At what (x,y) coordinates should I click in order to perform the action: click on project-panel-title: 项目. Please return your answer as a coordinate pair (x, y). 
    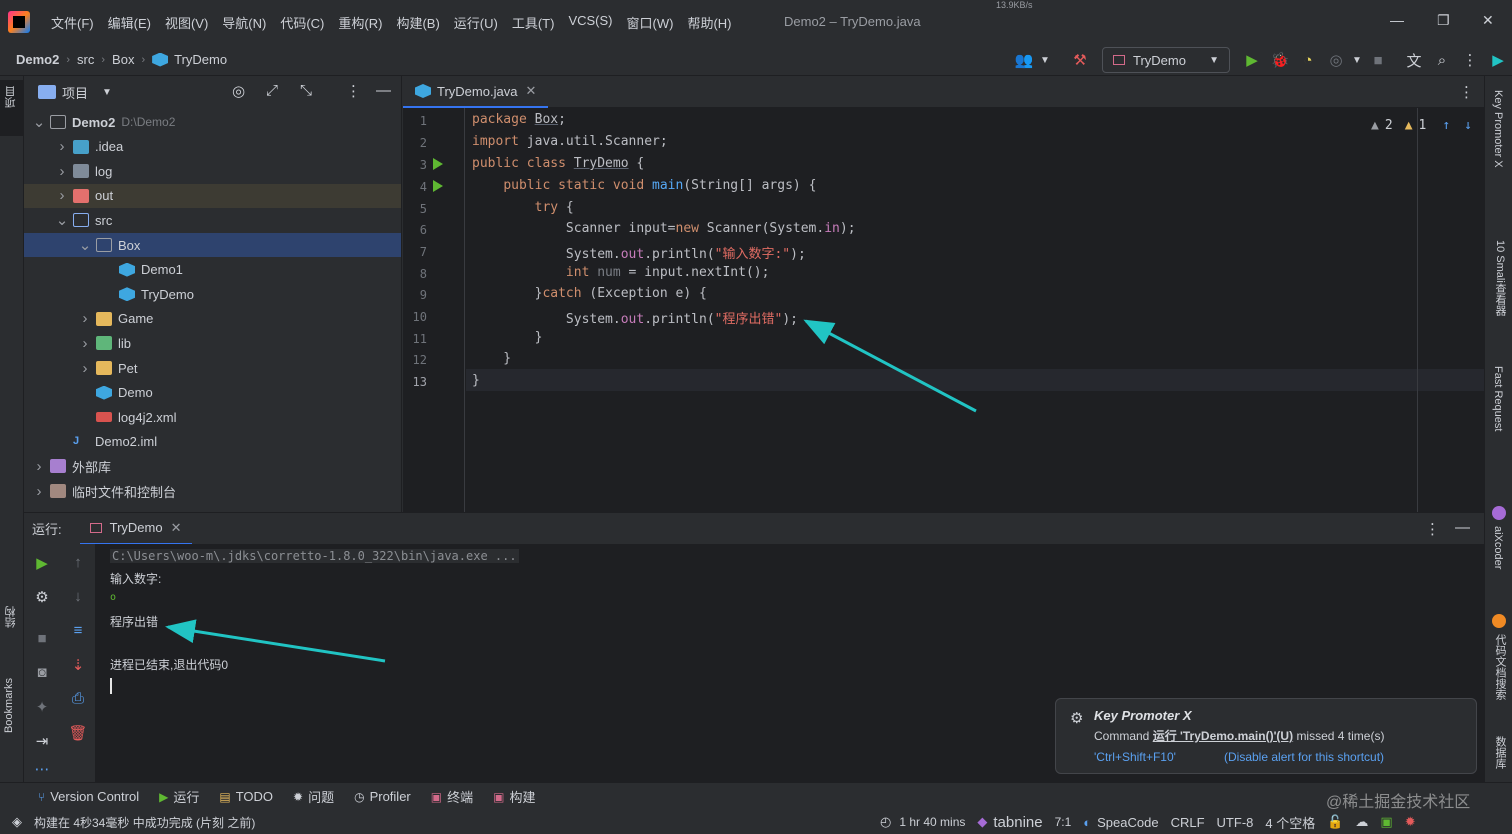
    Looking at the image, I should click on (75, 92).